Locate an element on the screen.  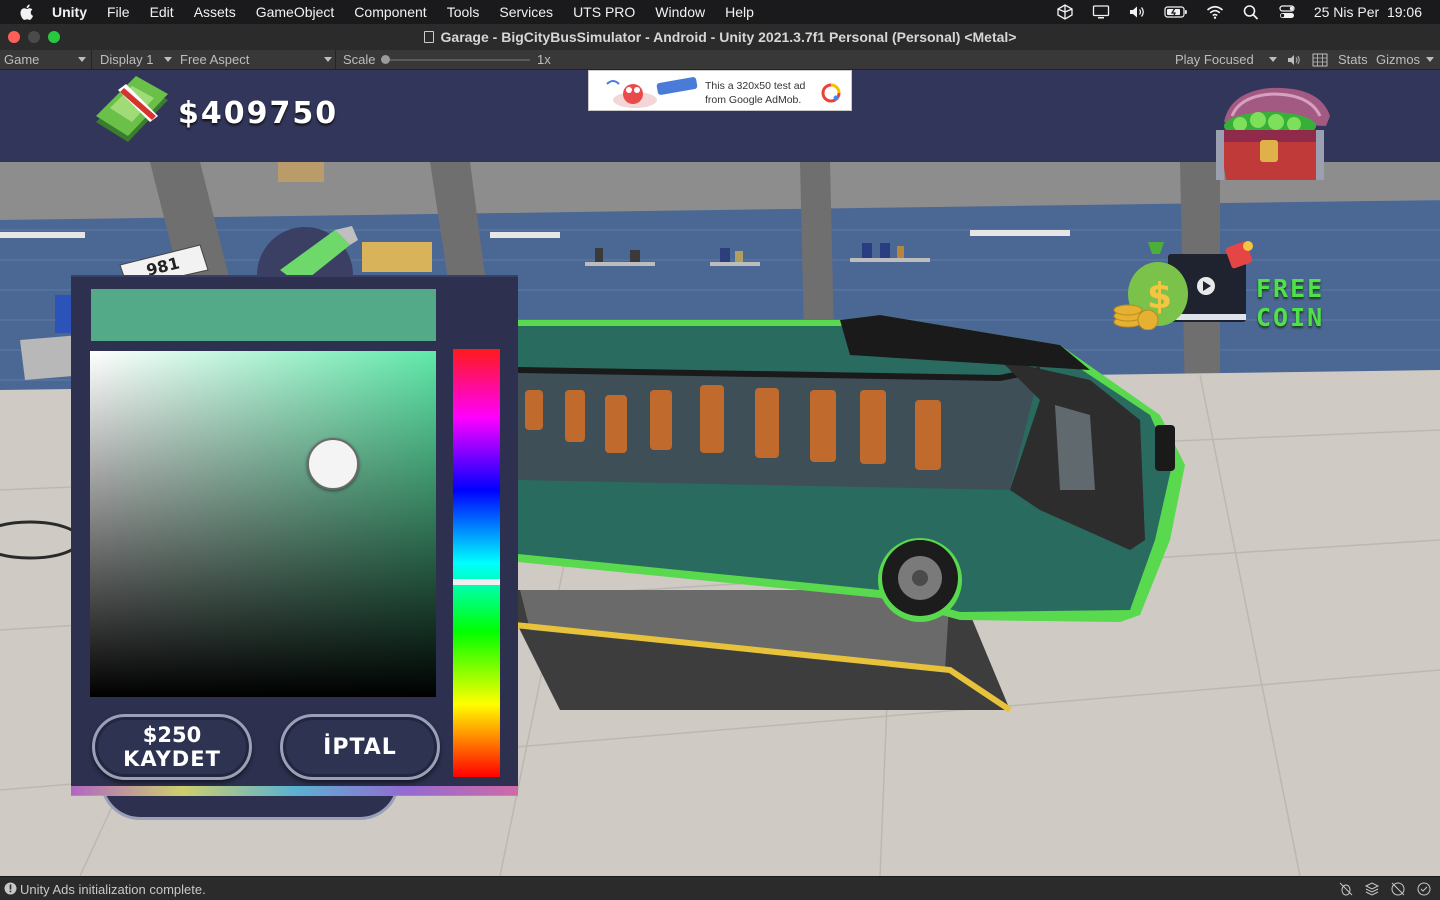
saturation-value-handle is located at coordinates (333, 464).